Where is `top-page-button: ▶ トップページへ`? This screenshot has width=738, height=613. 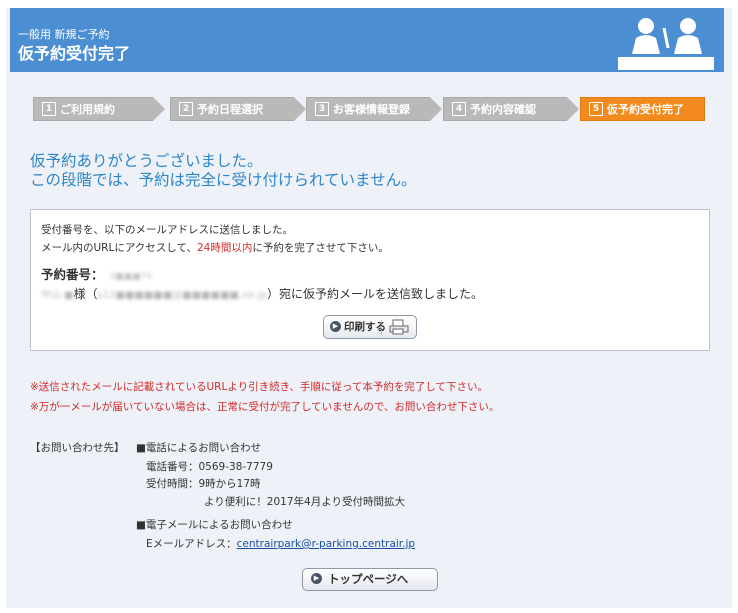 top-page-button: ▶ トップページへ is located at coordinates (370, 579).